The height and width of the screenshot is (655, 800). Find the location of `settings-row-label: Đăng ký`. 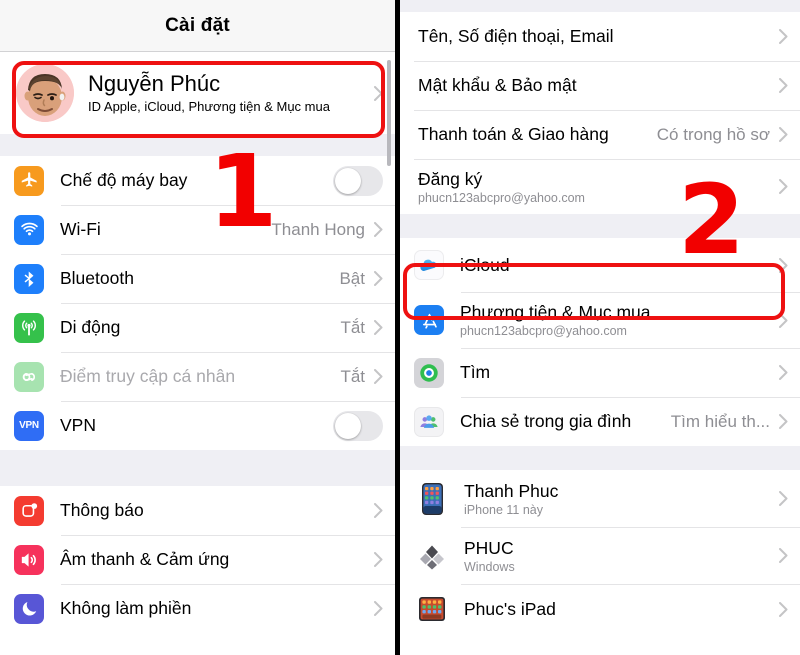

settings-row-label: Đăng ký is located at coordinates (450, 178).